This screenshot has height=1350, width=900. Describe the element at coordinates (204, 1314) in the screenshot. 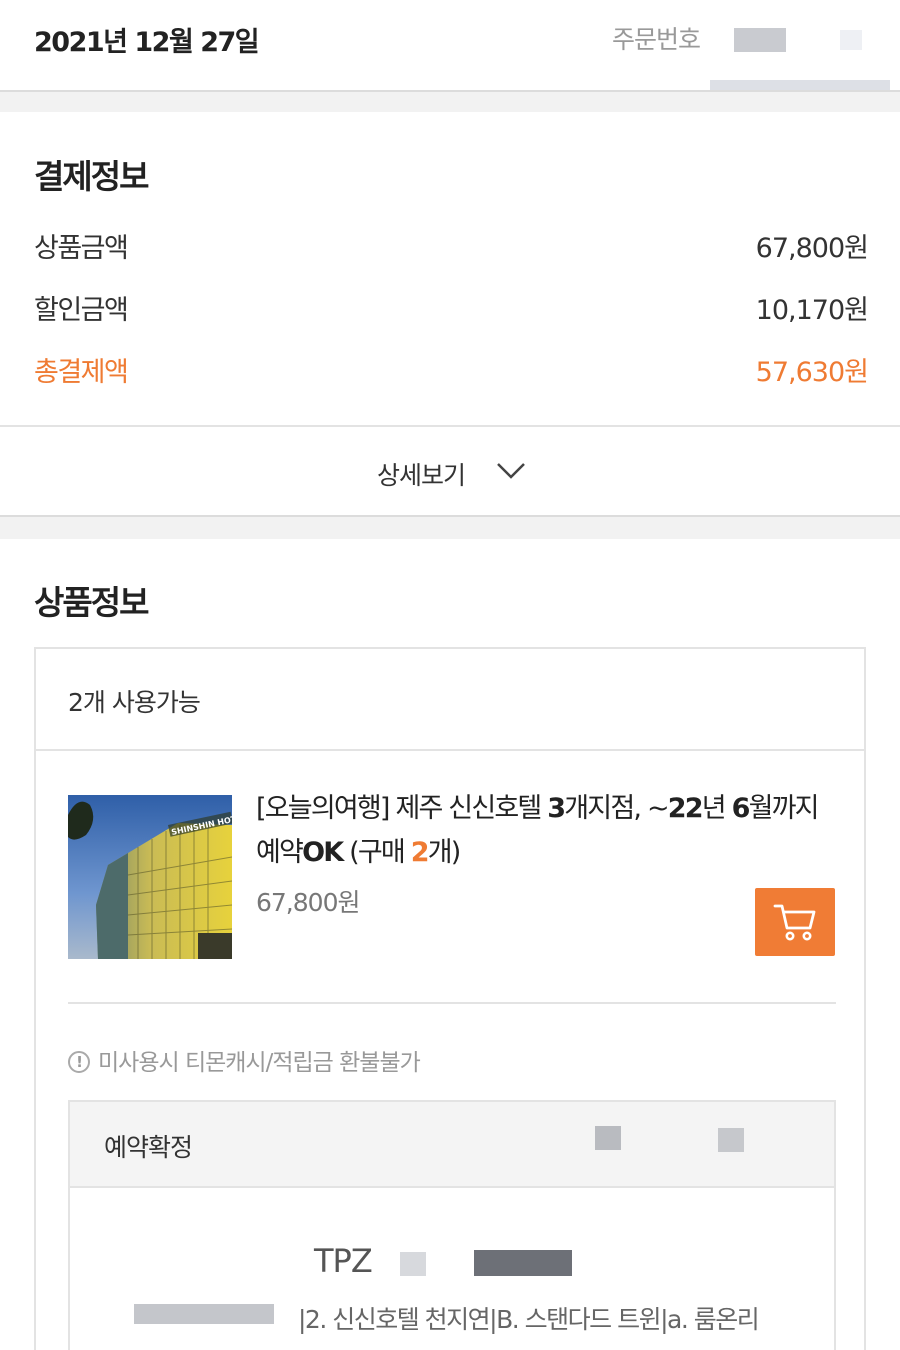

I see `redacted-room-prefix` at that location.